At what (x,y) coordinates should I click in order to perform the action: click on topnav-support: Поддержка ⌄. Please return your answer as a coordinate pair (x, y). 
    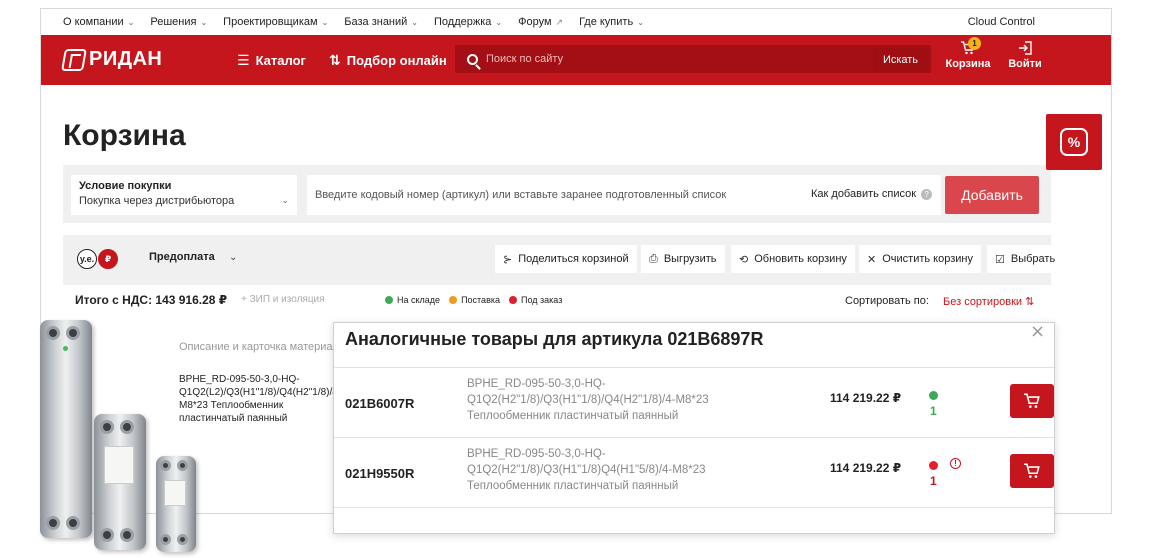
    Looking at the image, I should click on (468, 22).